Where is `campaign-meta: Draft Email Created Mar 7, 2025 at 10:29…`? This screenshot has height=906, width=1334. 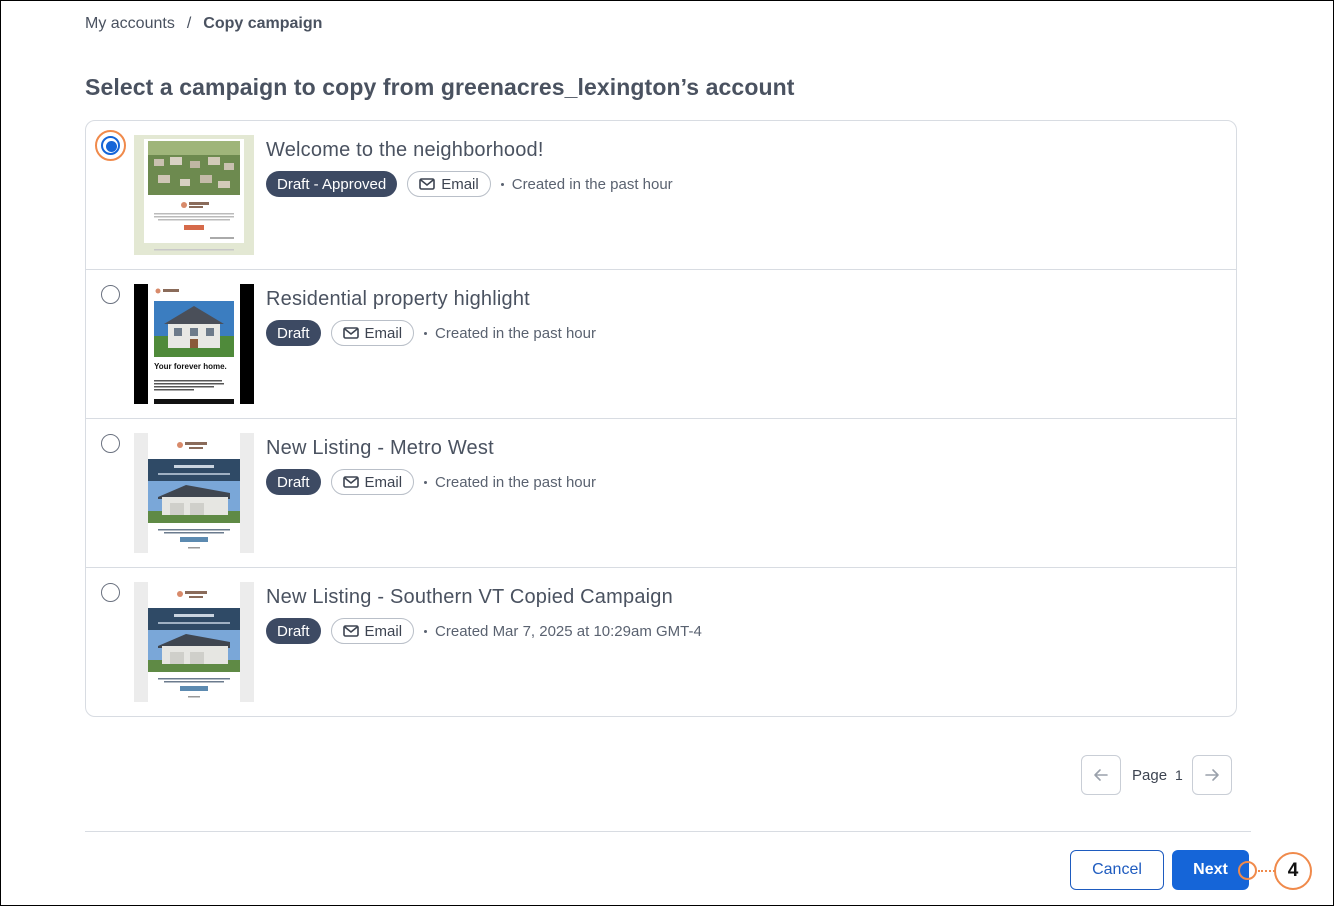
campaign-meta: Draft Email Created Mar 7, 2025 at 10:29… is located at coordinates (484, 631).